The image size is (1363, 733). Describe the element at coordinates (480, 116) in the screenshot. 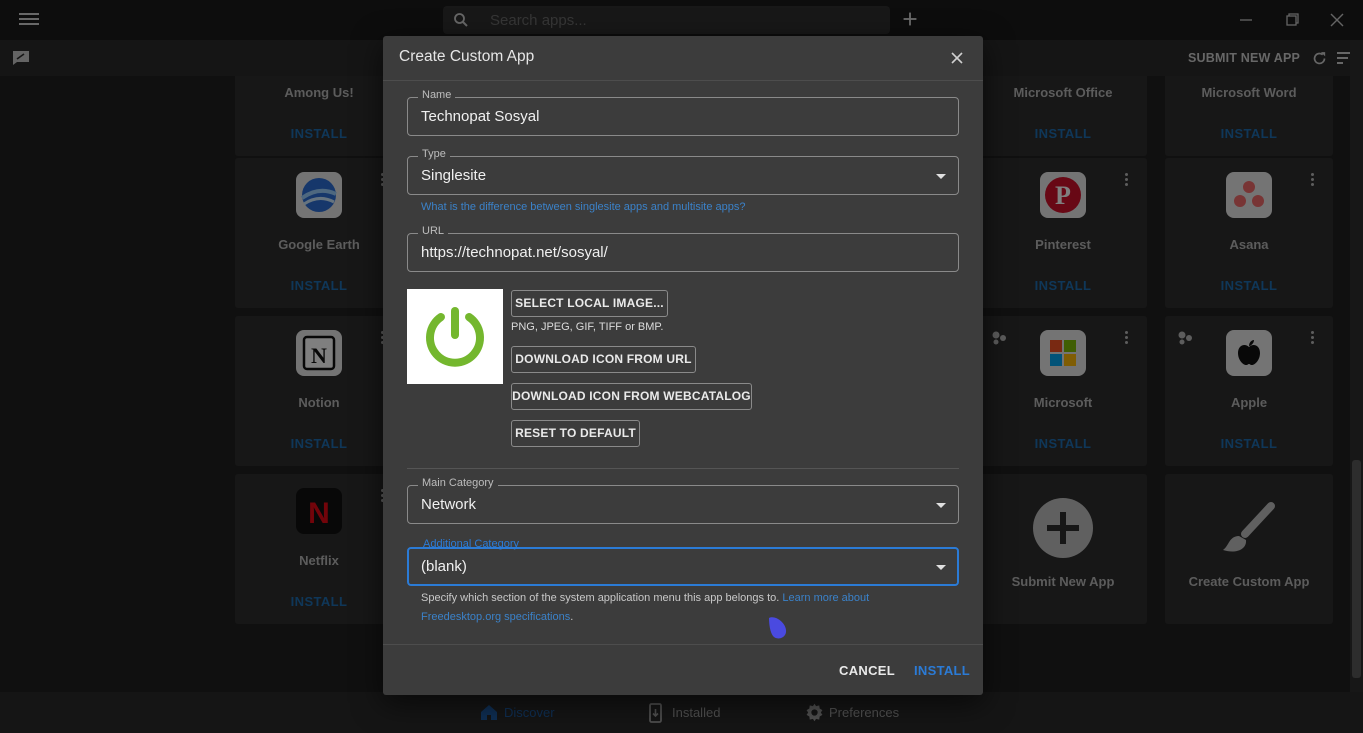

I see `name-value: Technopat Sosyal` at that location.